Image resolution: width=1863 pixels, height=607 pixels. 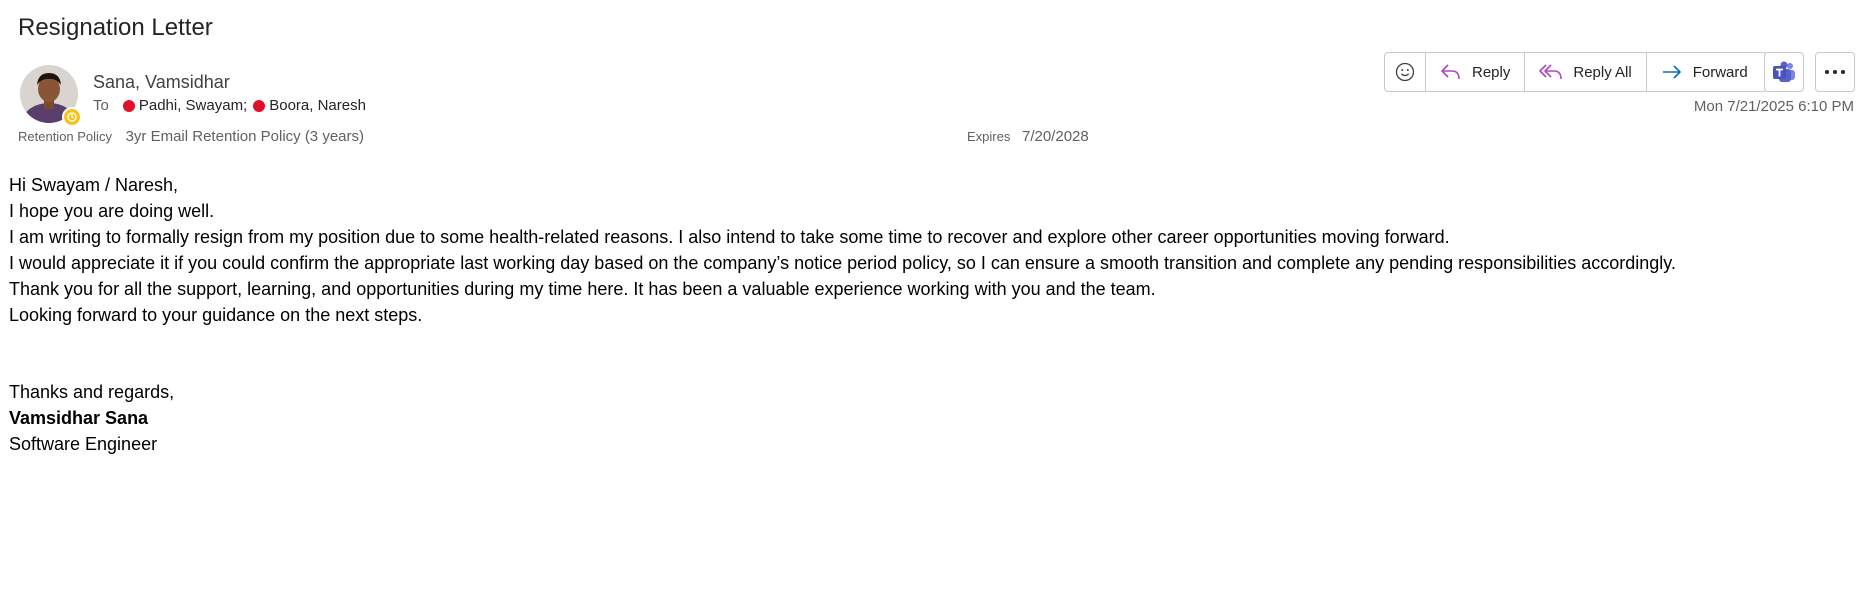 What do you see at coordinates (101, 105) in the screenshot?
I see `to-label: To` at bounding box center [101, 105].